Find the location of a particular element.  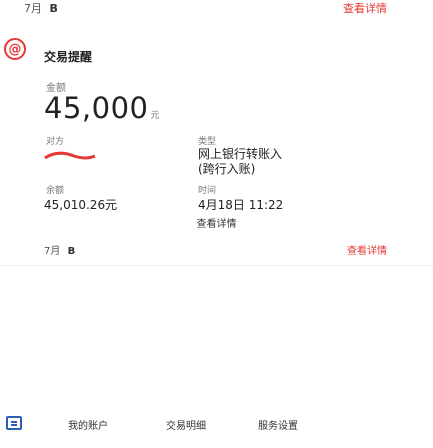

top-detail-link: 查看详情 is located at coordinates (365, 8).